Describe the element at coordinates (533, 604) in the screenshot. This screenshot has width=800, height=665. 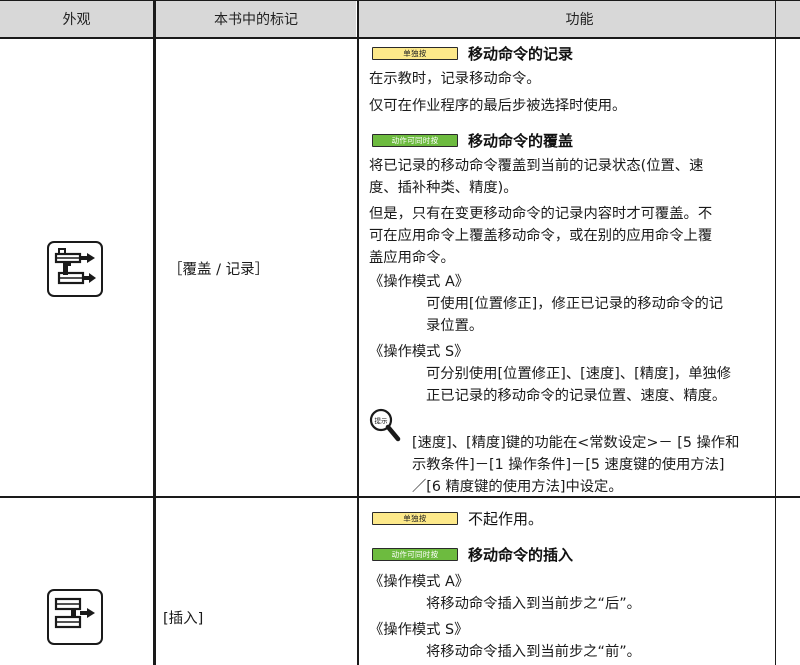
I see `insert-mode-a-text: 将移动命令插入到当前步之“后”。` at that location.